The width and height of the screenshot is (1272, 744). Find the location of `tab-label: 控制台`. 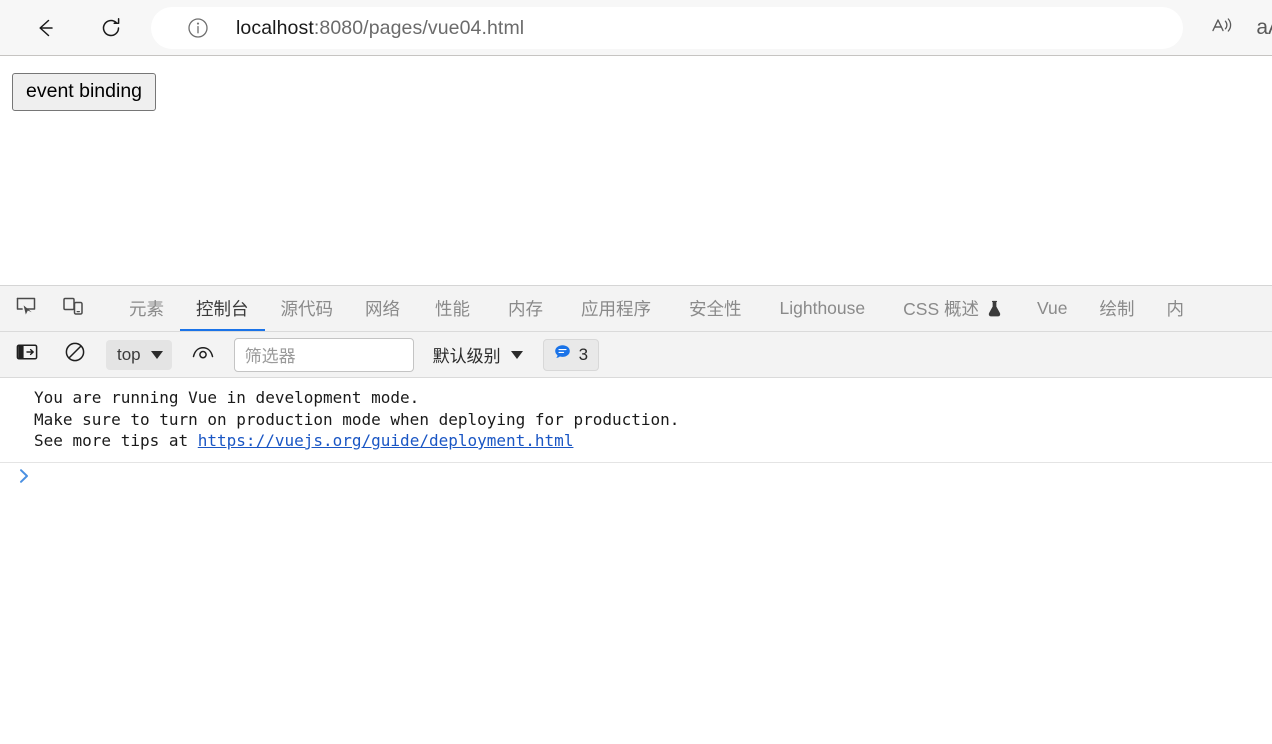

tab-label: 控制台 is located at coordinates (222, 309).